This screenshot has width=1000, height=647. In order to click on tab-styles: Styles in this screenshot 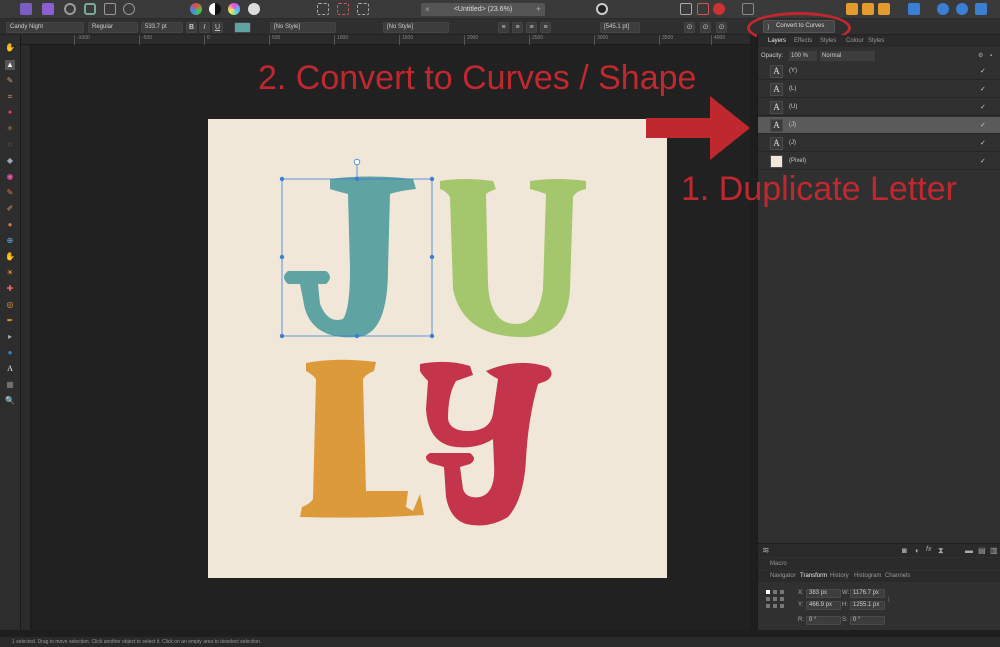, I will do `click(828, 41)`.